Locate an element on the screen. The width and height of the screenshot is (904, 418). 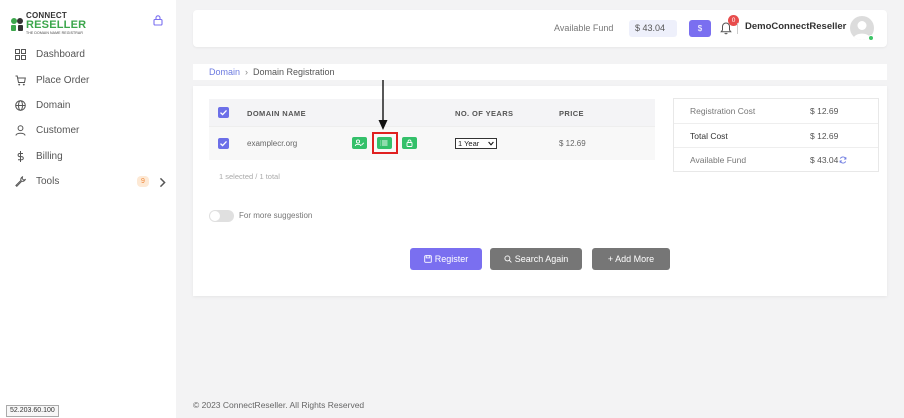
add-more-button: + Add More is located at coordinates (631, 259).